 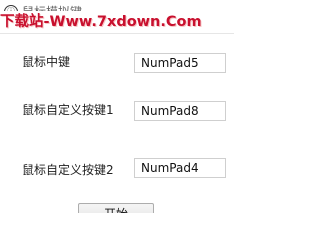 What do you see at coordinates (46, 62) in the screenshot?
I see `middle-button-label: 鼠标中键` at bounding box center [46, 62].